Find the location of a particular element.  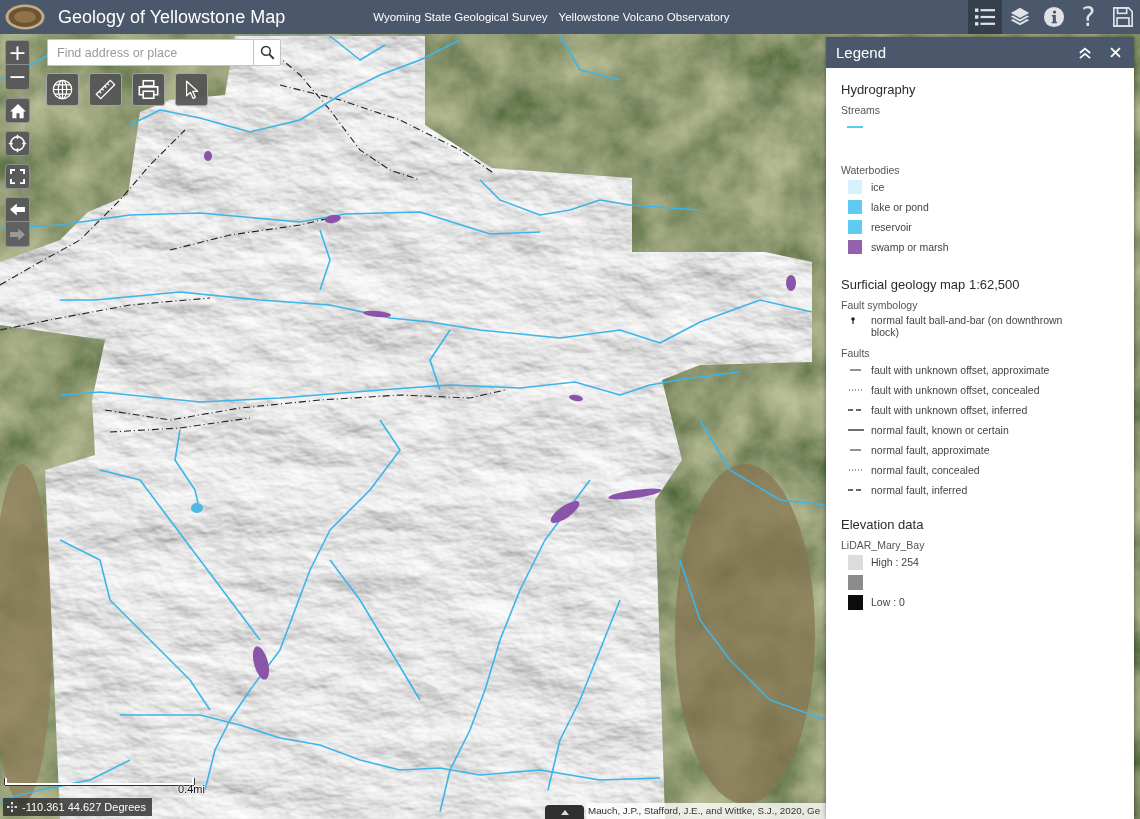

layer-title: LiDAR_Mary_Bay is located at coordinates (883, 545).